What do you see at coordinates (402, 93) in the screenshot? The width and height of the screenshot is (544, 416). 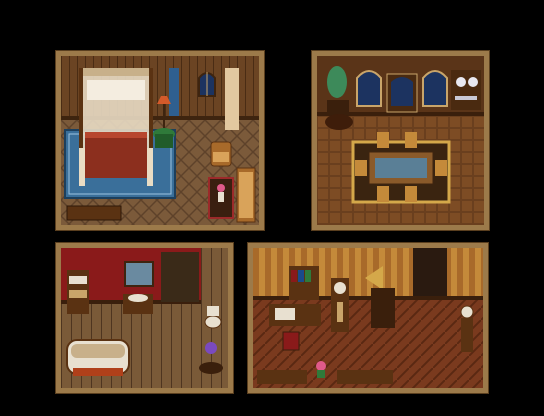 I see `cabinet` at bounding box center [402, 93].